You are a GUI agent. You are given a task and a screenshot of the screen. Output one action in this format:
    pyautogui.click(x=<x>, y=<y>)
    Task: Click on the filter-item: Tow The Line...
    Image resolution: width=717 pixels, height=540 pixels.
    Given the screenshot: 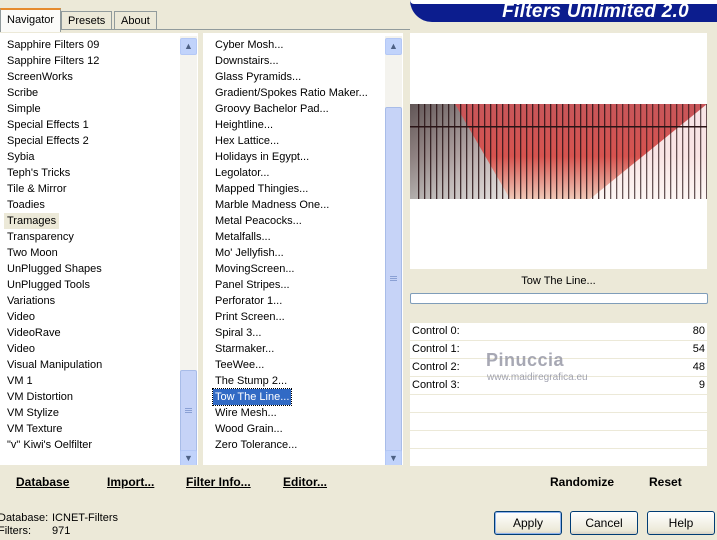 What is the action you would take?
    pyautogui.click(x=252, y=397)
    